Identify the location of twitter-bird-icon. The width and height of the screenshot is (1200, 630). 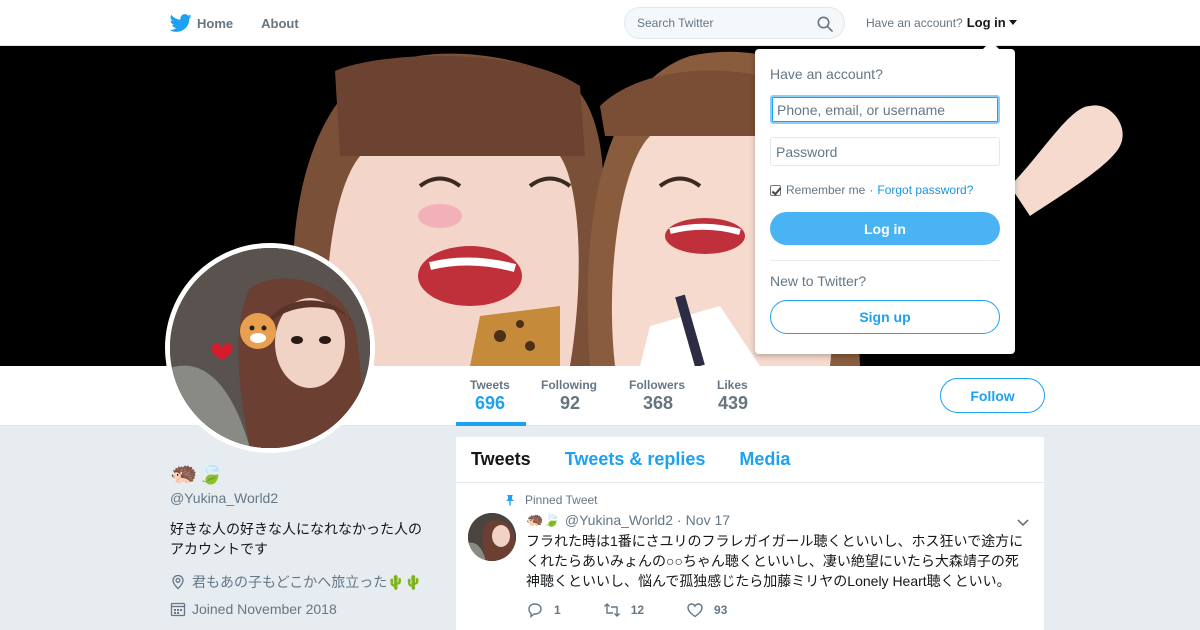
(181, 23).